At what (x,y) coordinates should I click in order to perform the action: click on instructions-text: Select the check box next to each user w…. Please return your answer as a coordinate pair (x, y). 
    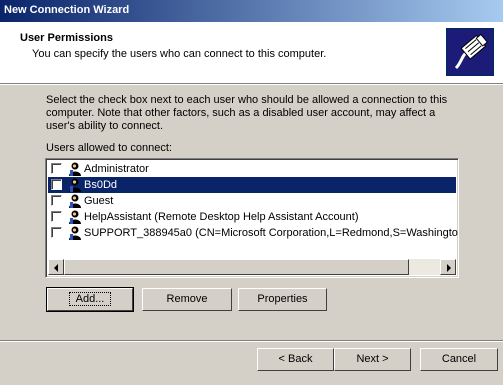
    Looking at the image, I should click on (247, 113).